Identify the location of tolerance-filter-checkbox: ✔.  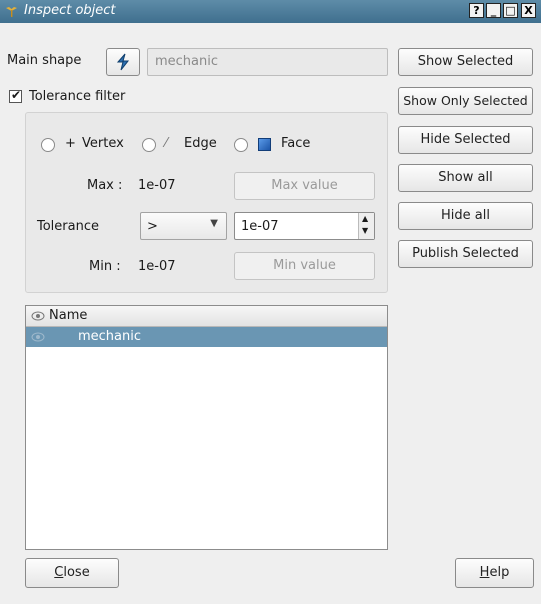
(15, 95).